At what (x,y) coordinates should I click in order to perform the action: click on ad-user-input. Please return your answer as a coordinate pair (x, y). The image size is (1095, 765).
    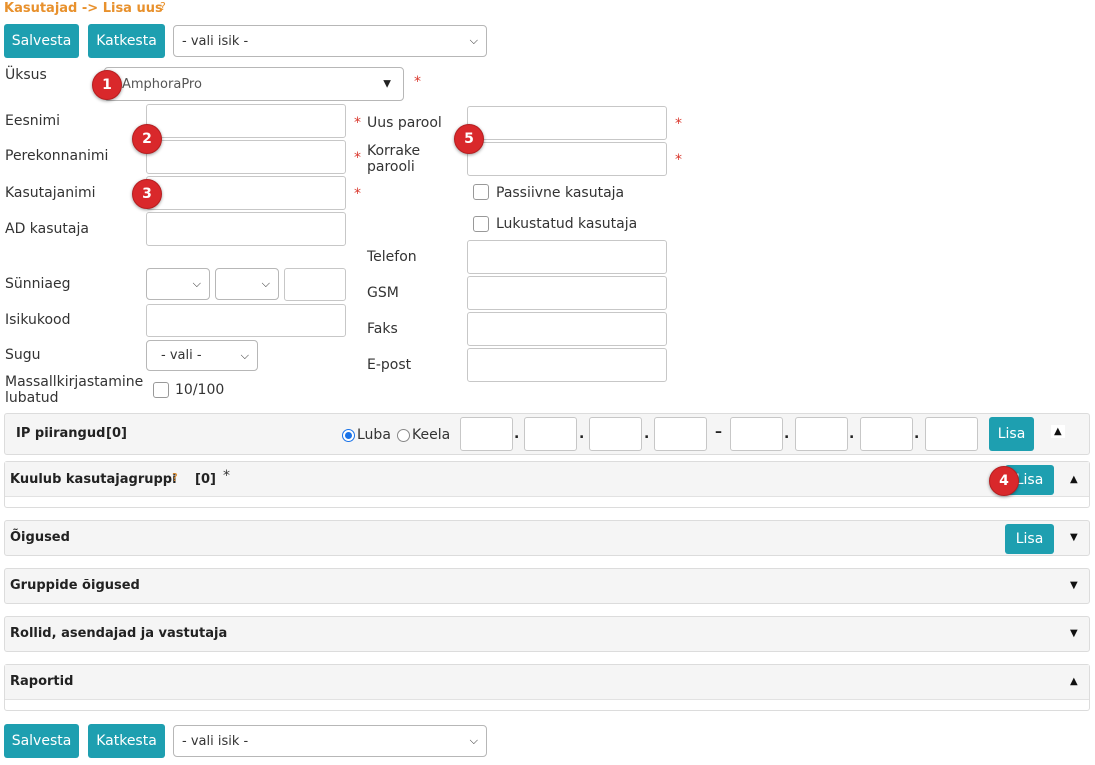
    Looking at the image, I should click on (246, 229).